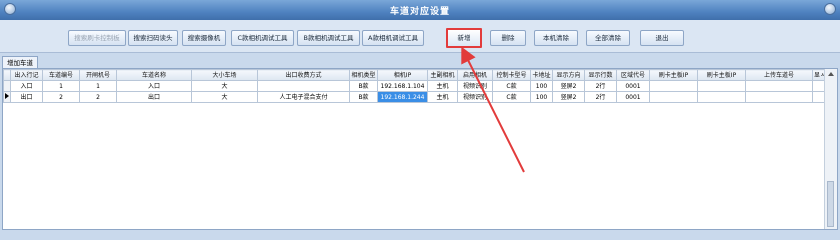 This screenshot has height=240, width=840. What do you see at coordinates (303, 97) in the screenshot?
I see `table-cell: 人工电子混合支付` at bounding box center [303, 97].